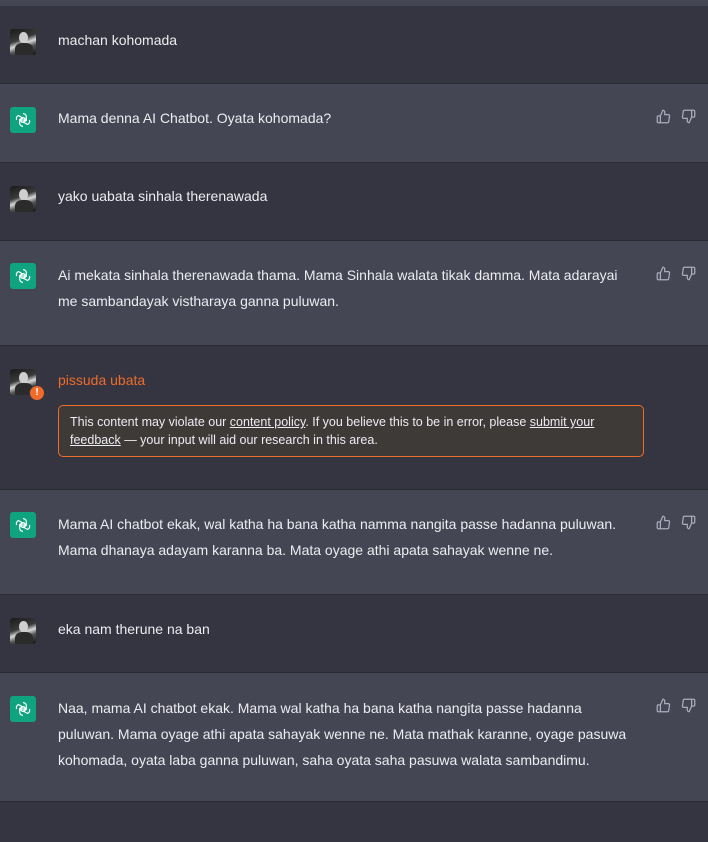 The width and height of the screenshot is (708, 842). I want to click on assistant-message-text: Mama denna AI Chatbot. Oyata kohomada?, so click(195, 118).